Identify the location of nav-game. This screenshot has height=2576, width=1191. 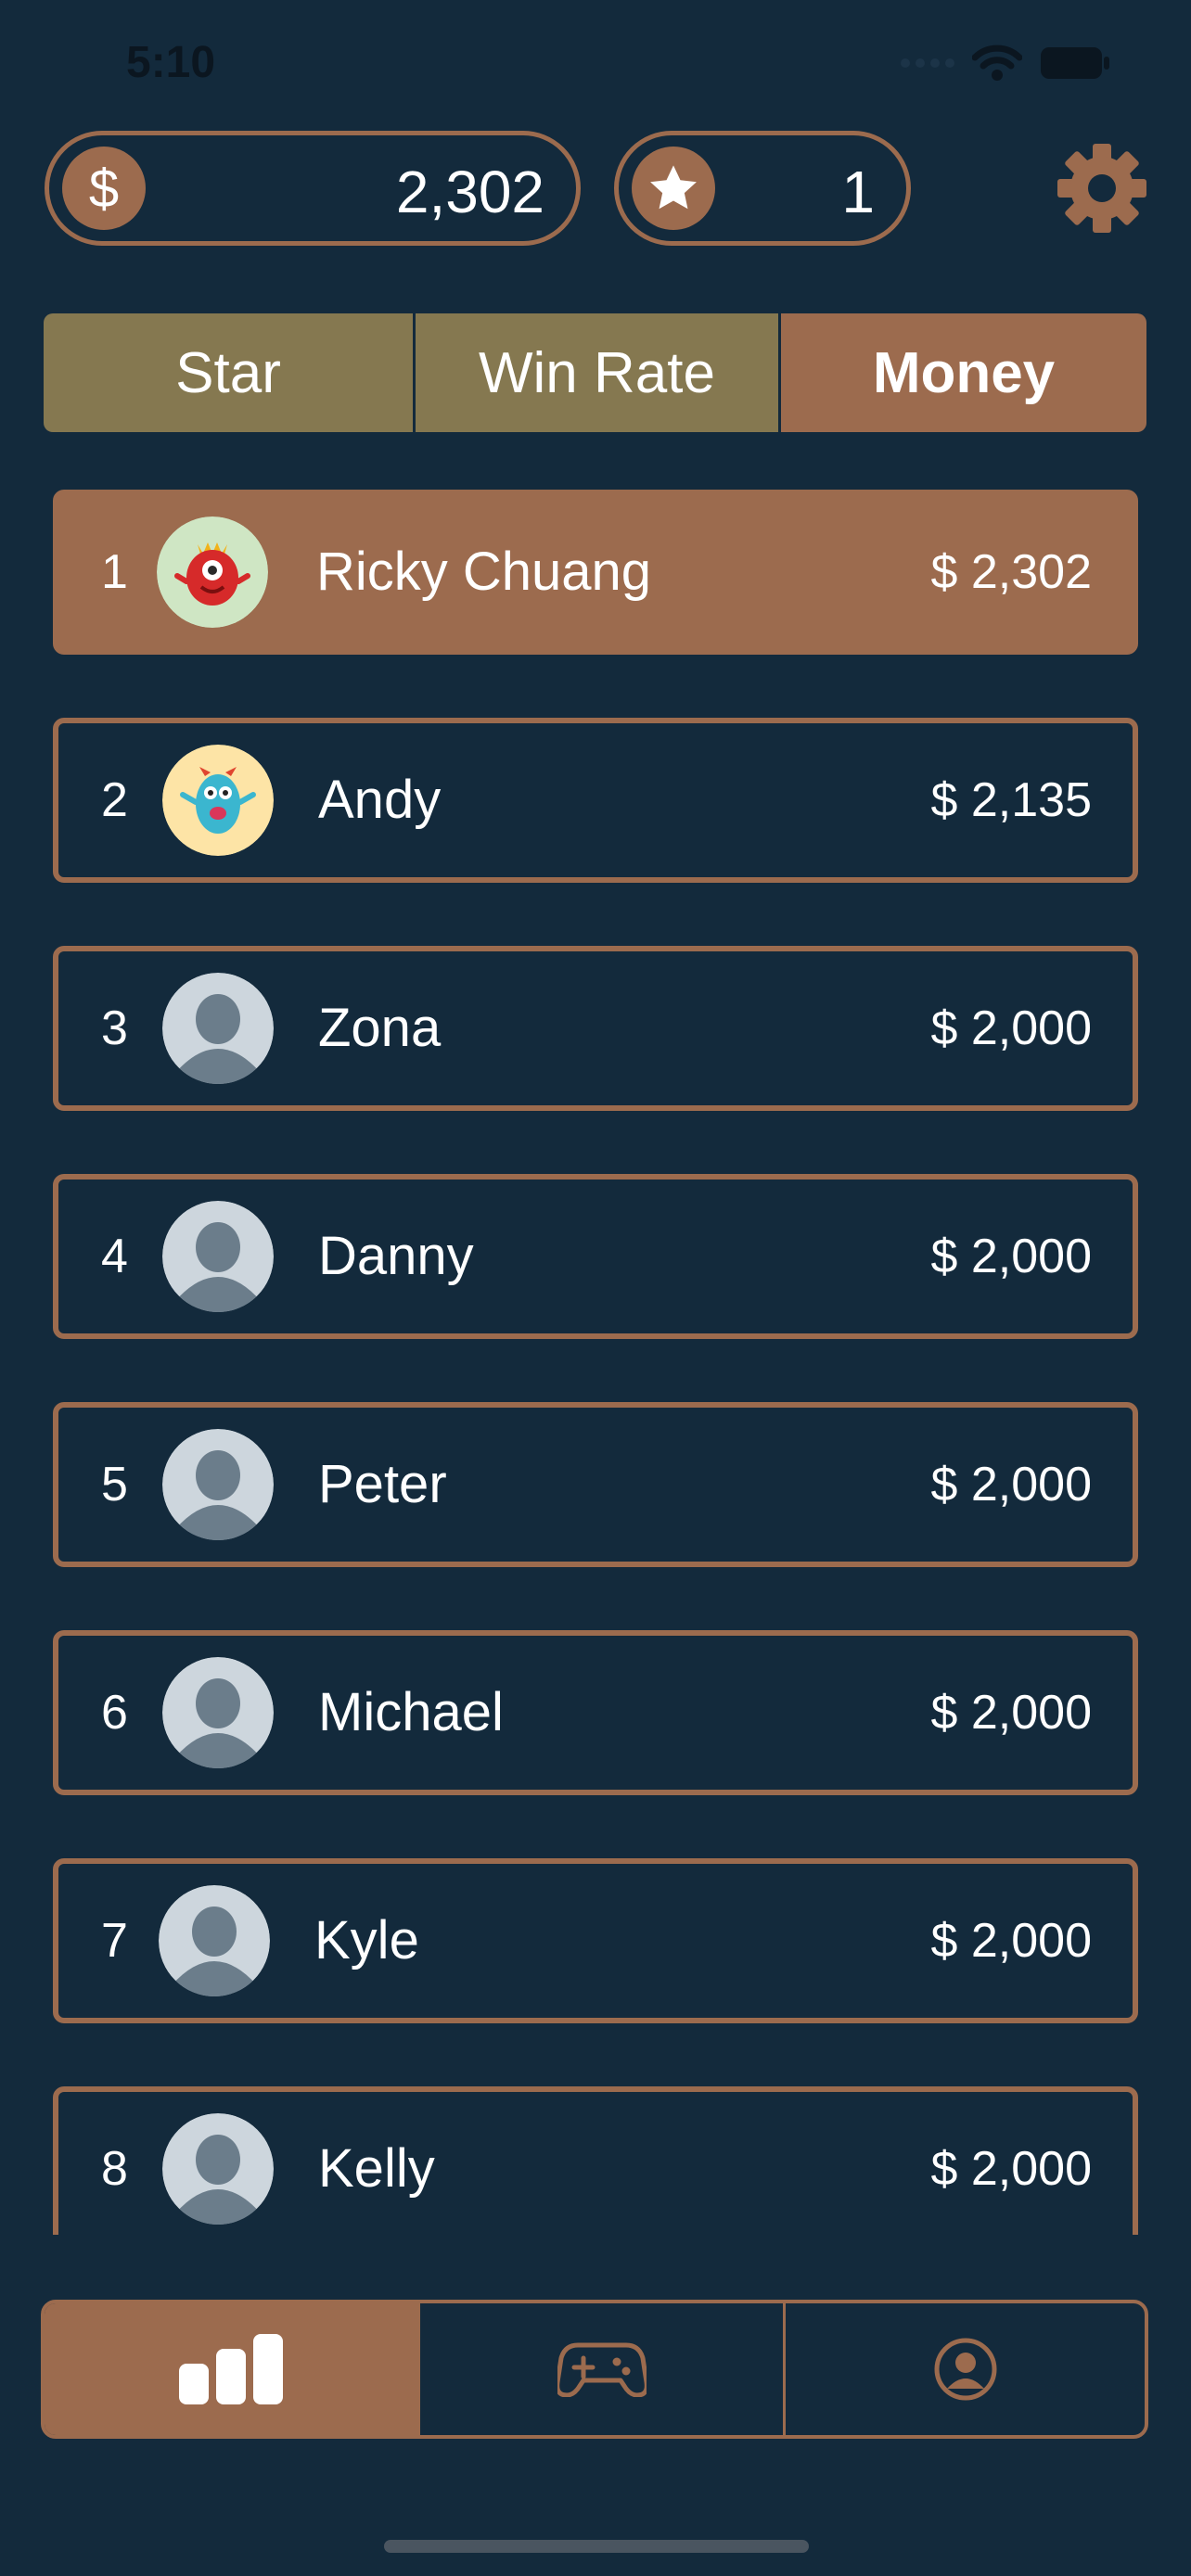
(600, 2369).